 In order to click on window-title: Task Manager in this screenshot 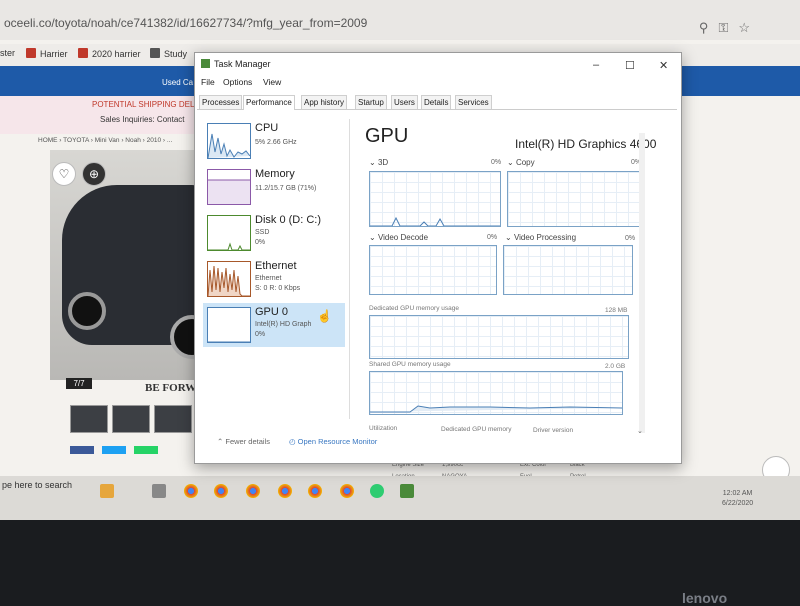, I will do `click(236, 64)`.